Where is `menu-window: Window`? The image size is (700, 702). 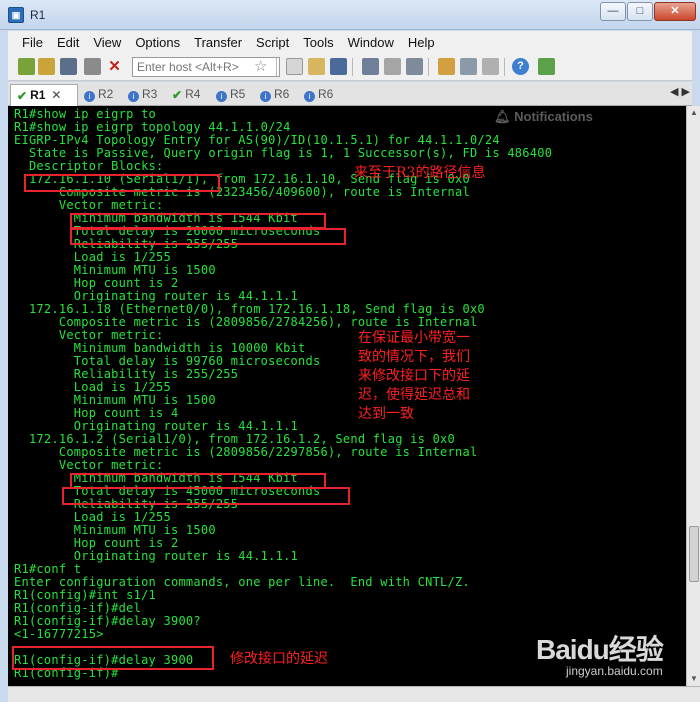 menu-window: Window is located at coordinates (371, 42).